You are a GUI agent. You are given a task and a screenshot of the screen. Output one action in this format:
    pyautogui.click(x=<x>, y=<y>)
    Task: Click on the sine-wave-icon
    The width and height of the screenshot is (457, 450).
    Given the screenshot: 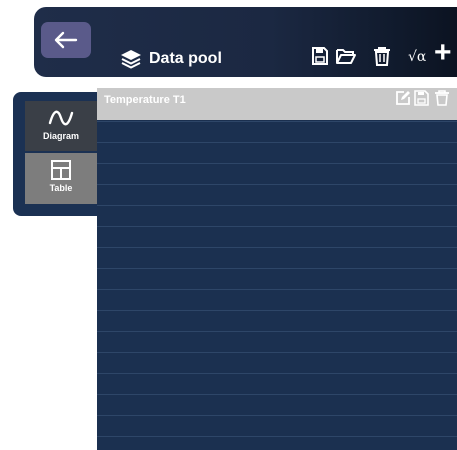 What is the action you would take?
    pyautogui.click(x=61, y=118)
    